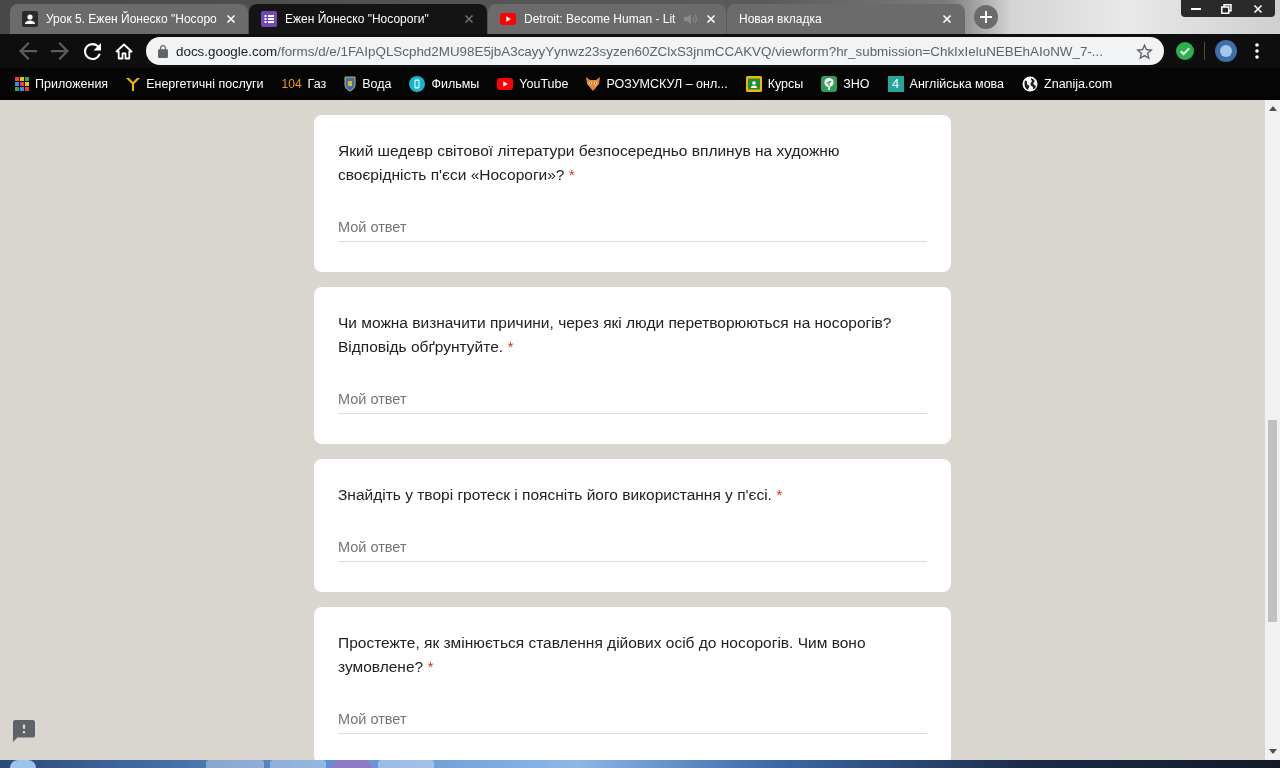 Image resolution: width=1280 pixels, height=768 pixels. What do you see at coordinates (350, 84) in the screenshot?
I see `shield-icon` at bounding box center [350, 84].